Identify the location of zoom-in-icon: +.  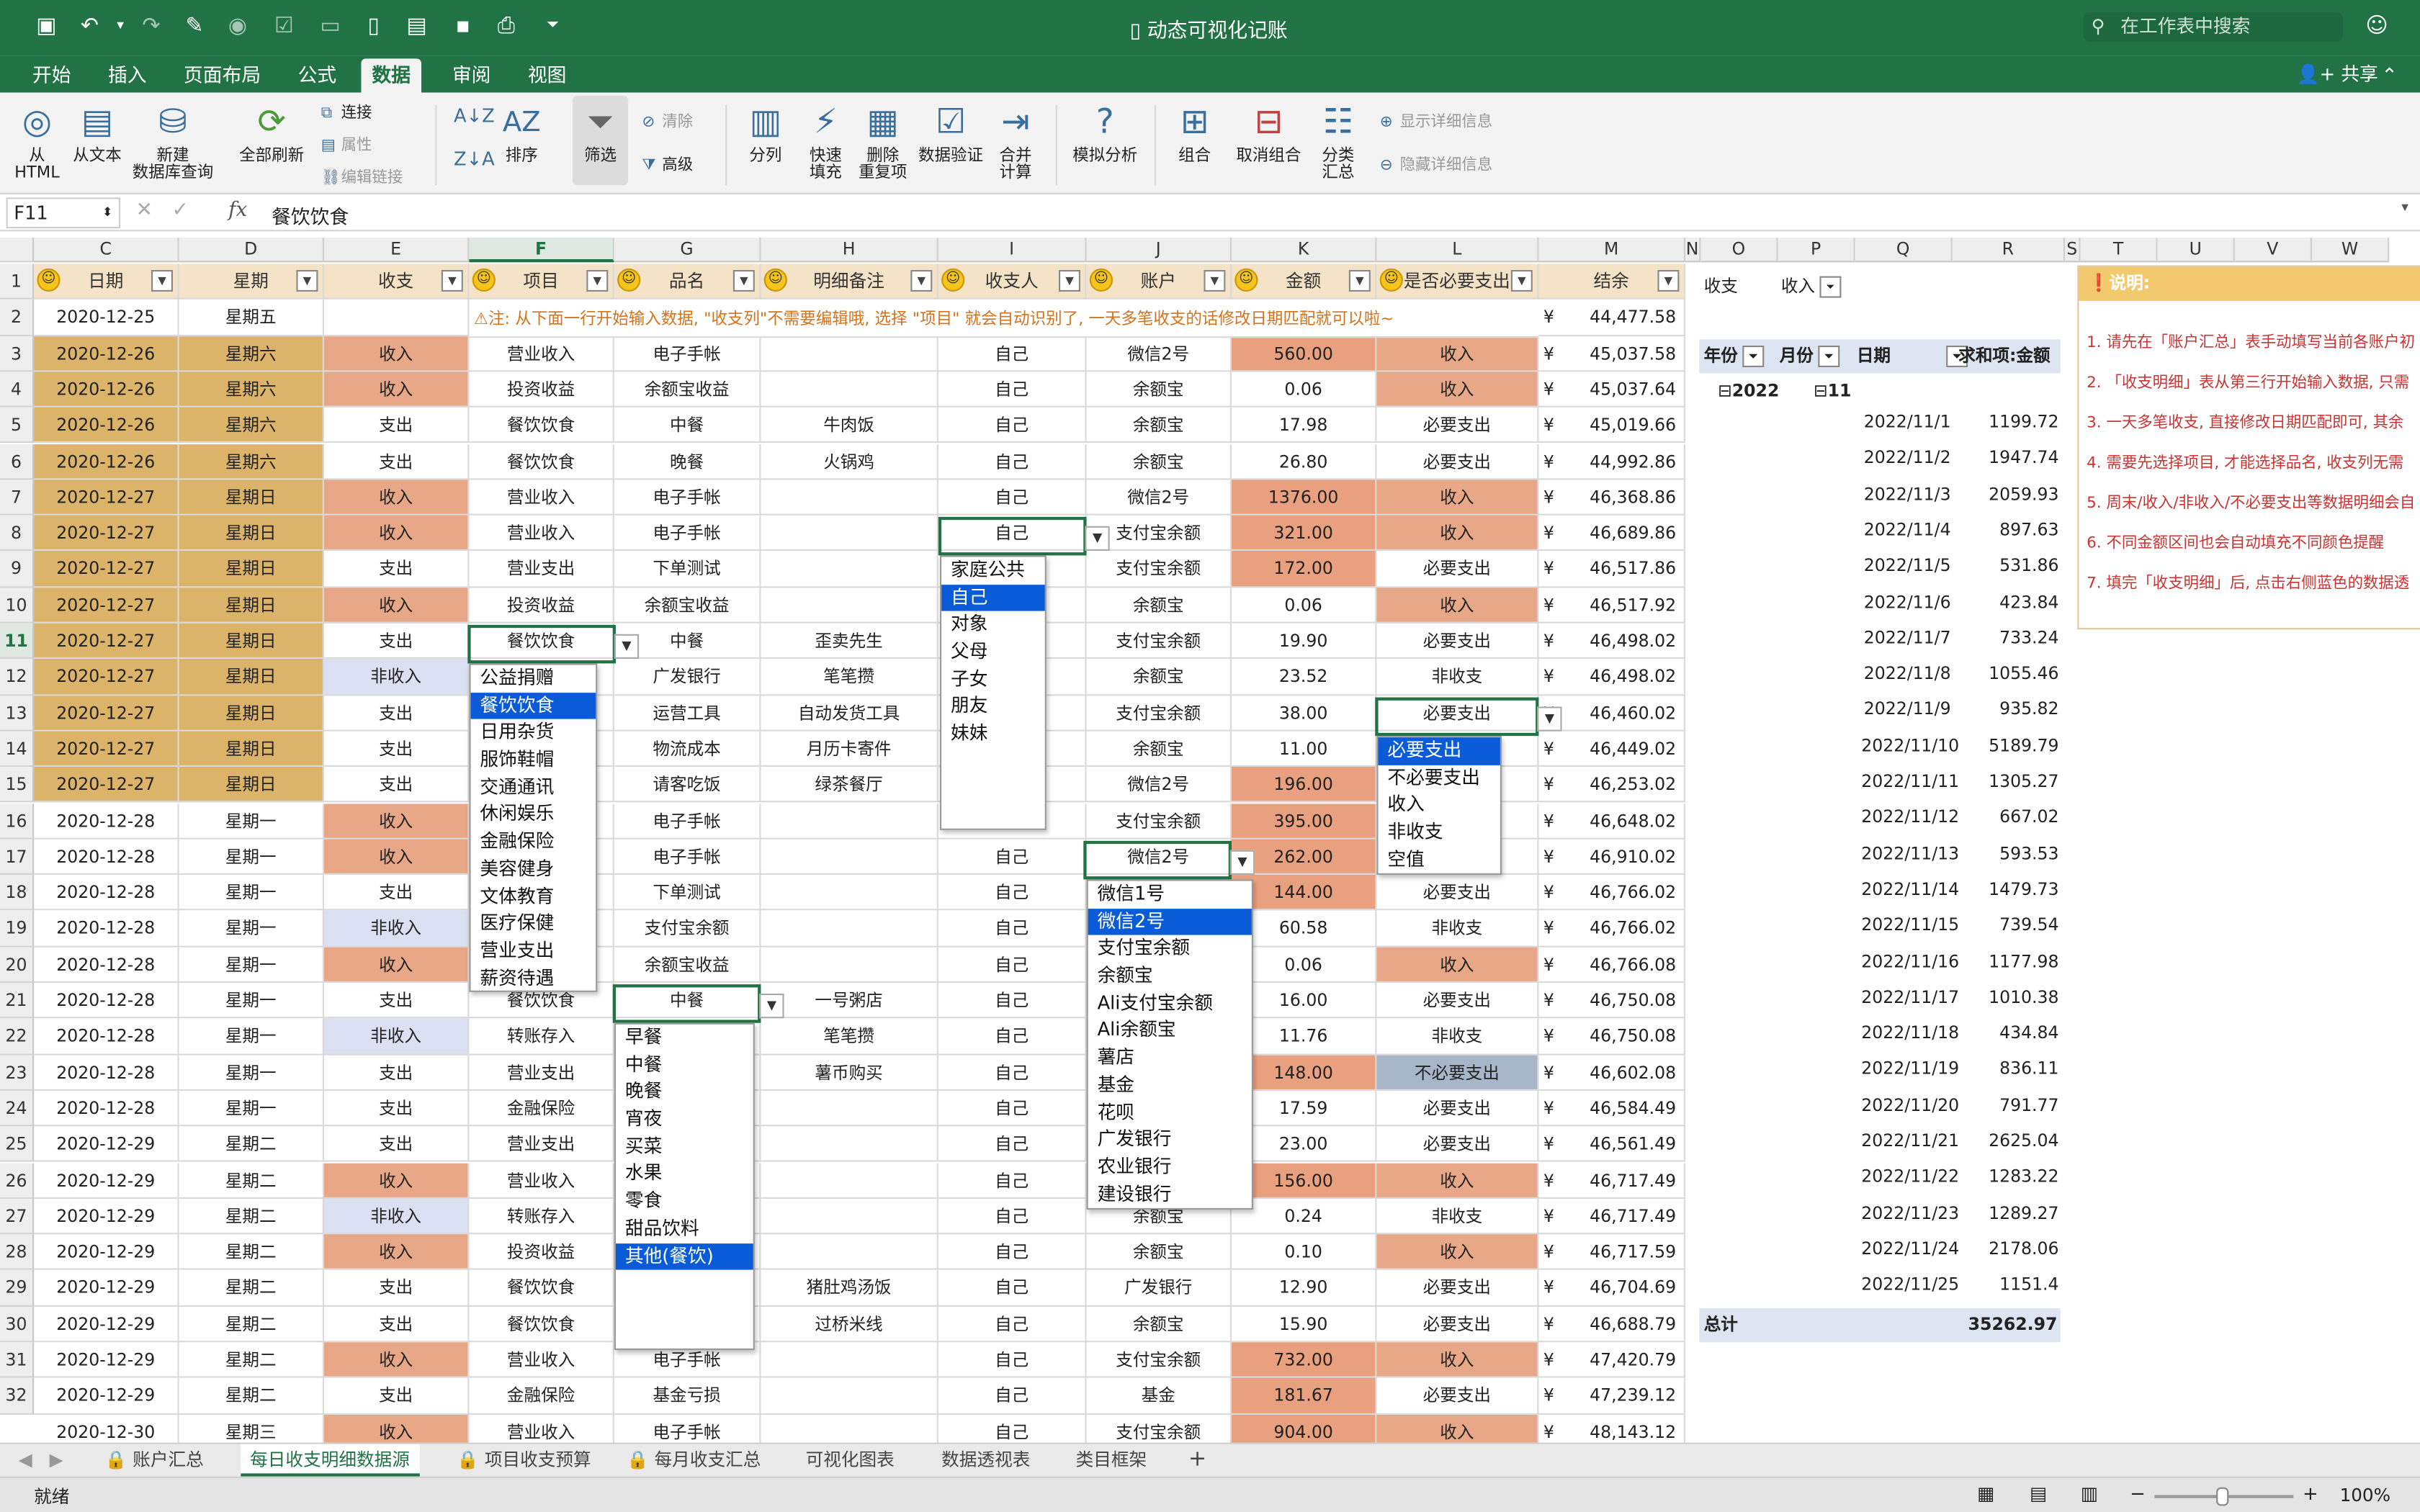
(2310, 1493).